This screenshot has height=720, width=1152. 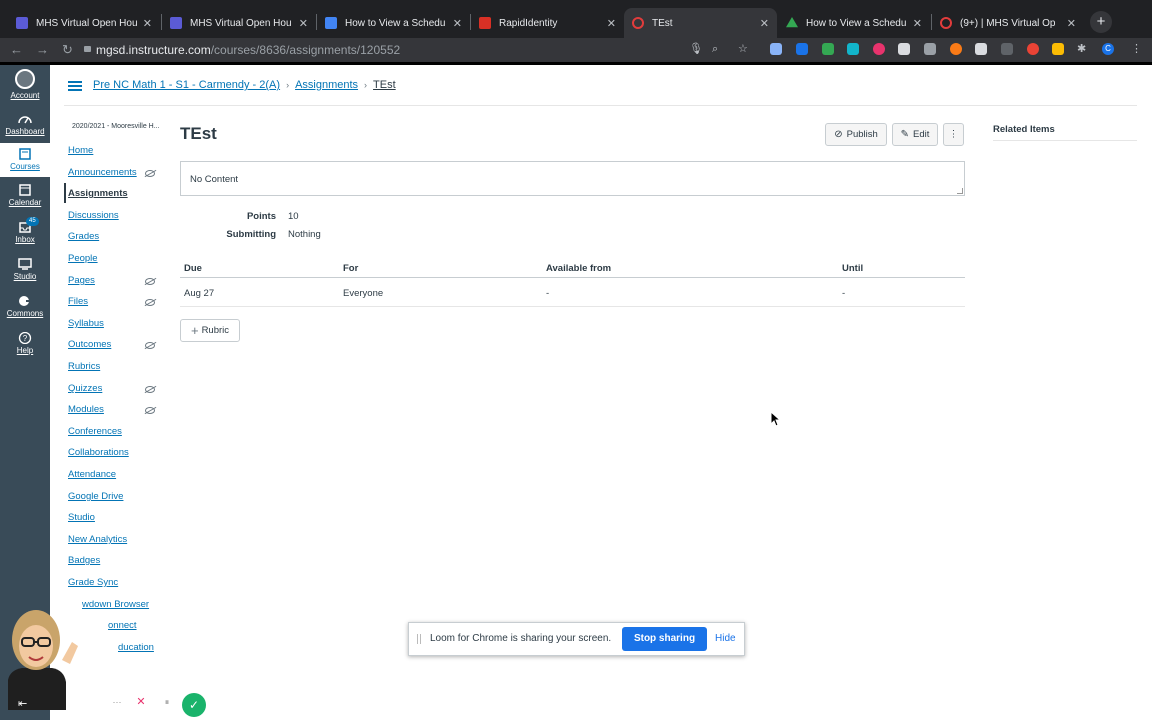 I want to click on global-nav-label: Account, so click(x=25, y=95).